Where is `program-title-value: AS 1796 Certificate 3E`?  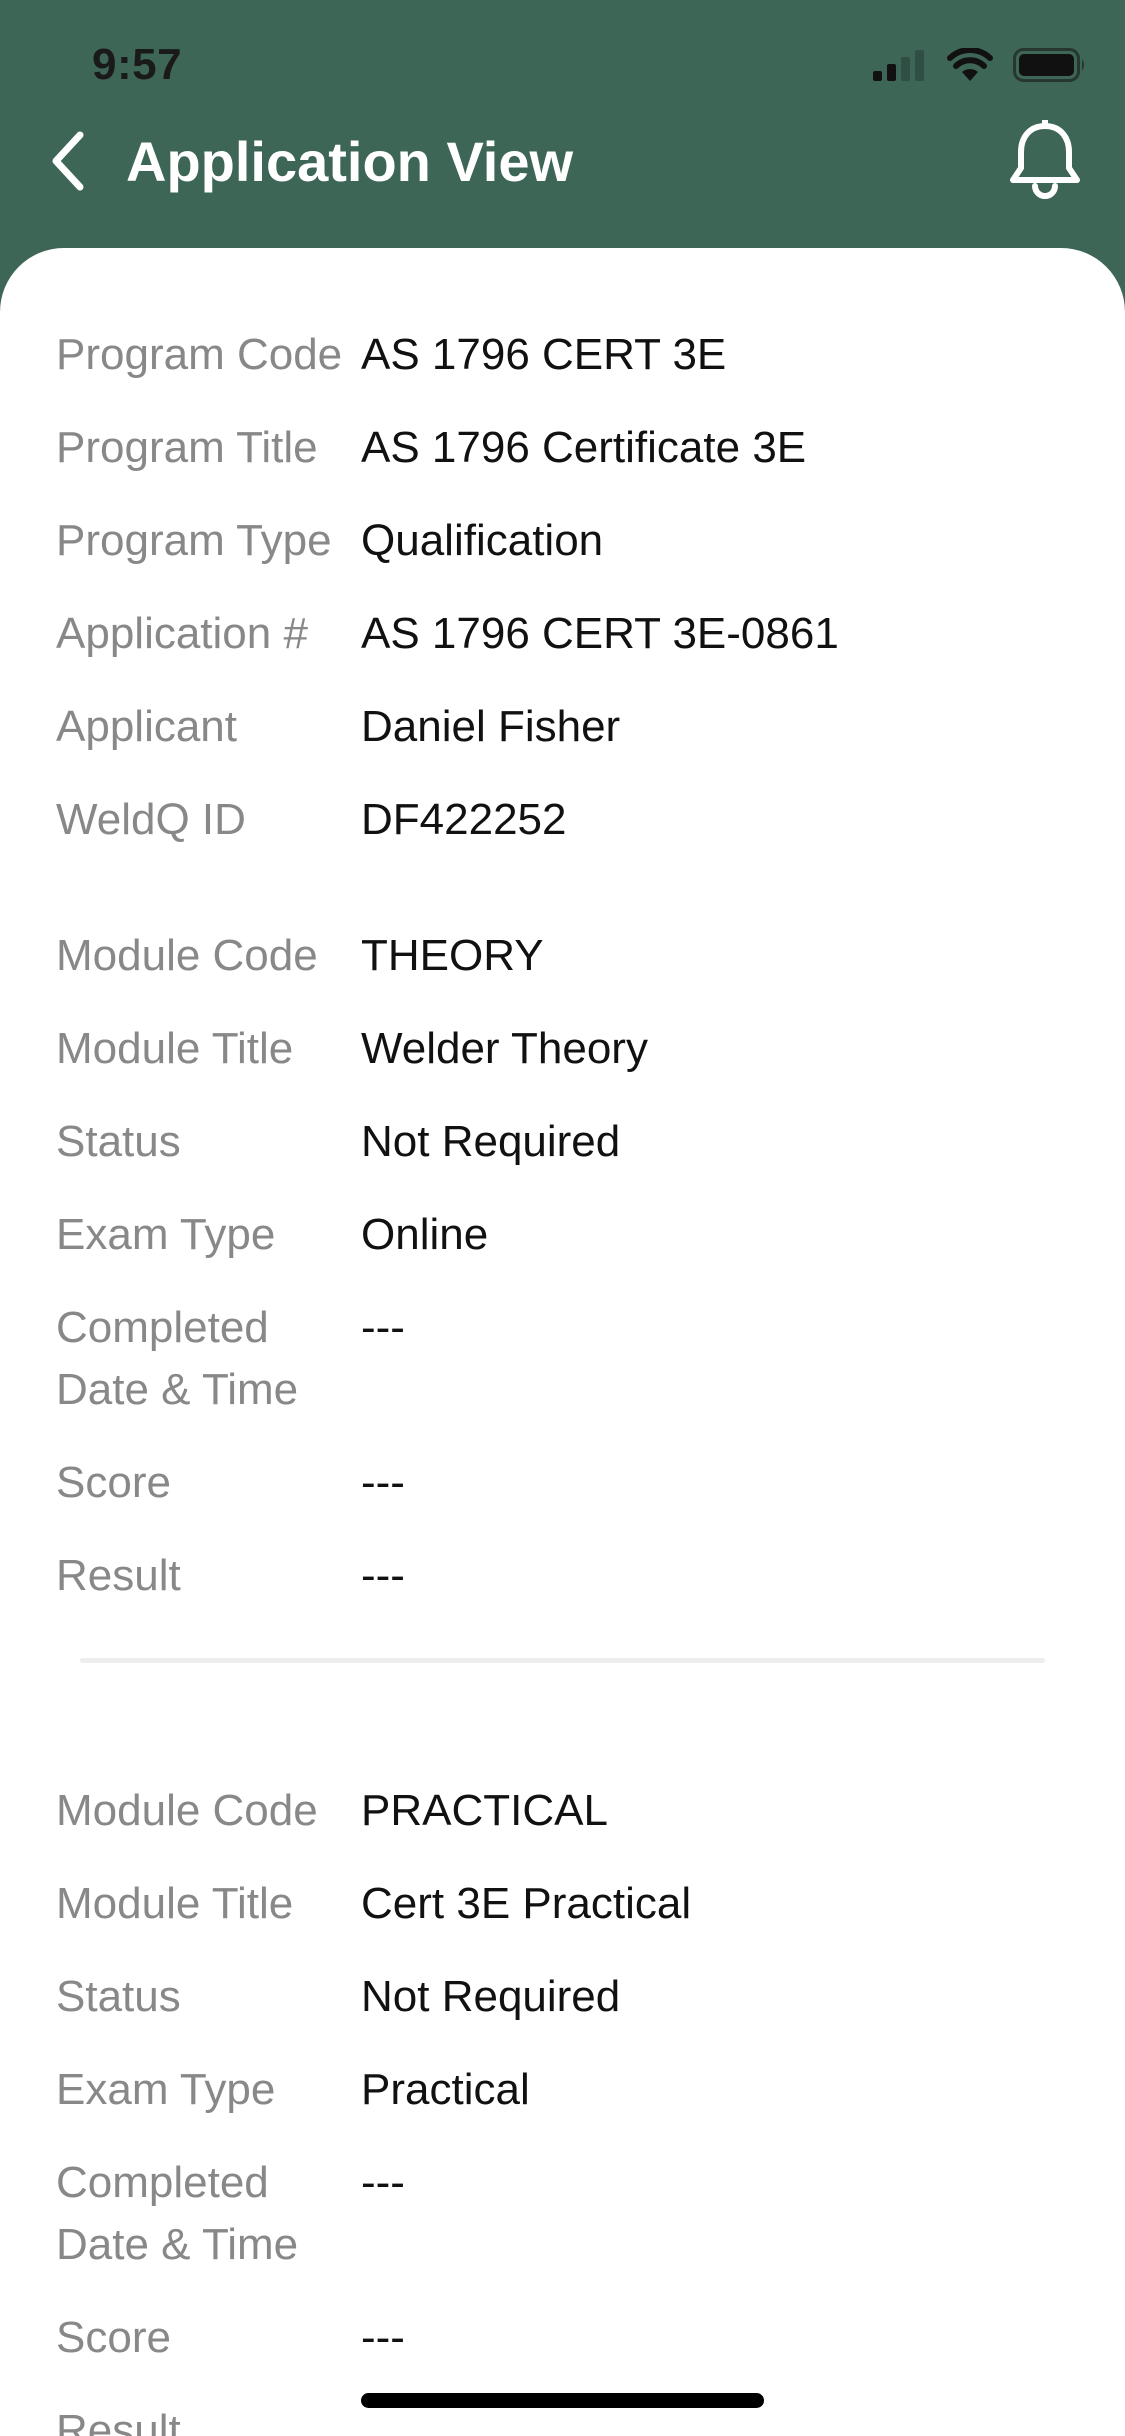
program-title-value: AS 1796 Certificate 3E is located at coordinates (584, 447).